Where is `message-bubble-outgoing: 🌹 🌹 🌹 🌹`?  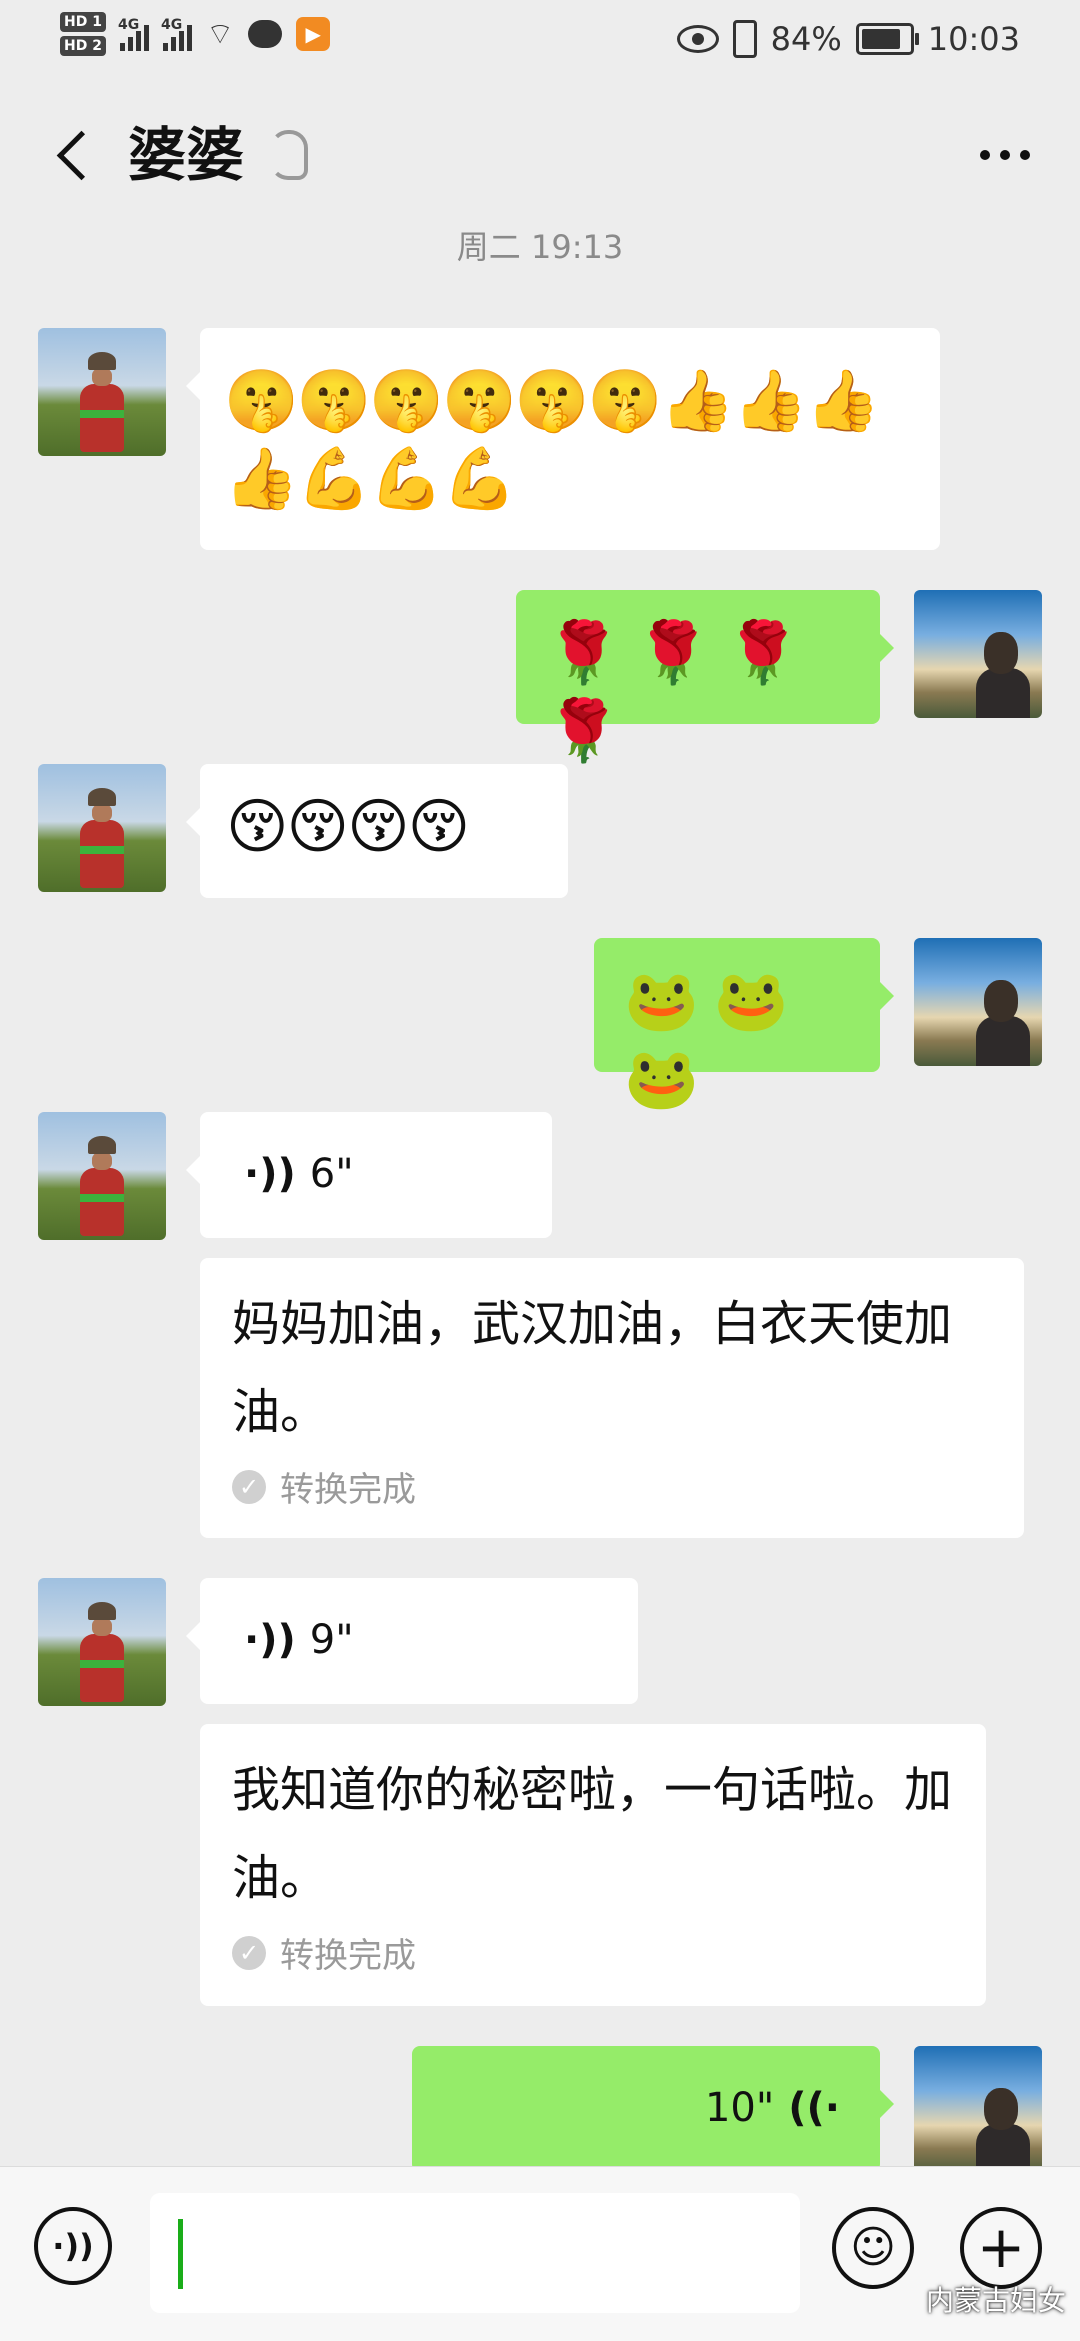 message-bubble-outgoing: 🌹 🌹 🌹 🌹 is located at coordinates (705, 678).